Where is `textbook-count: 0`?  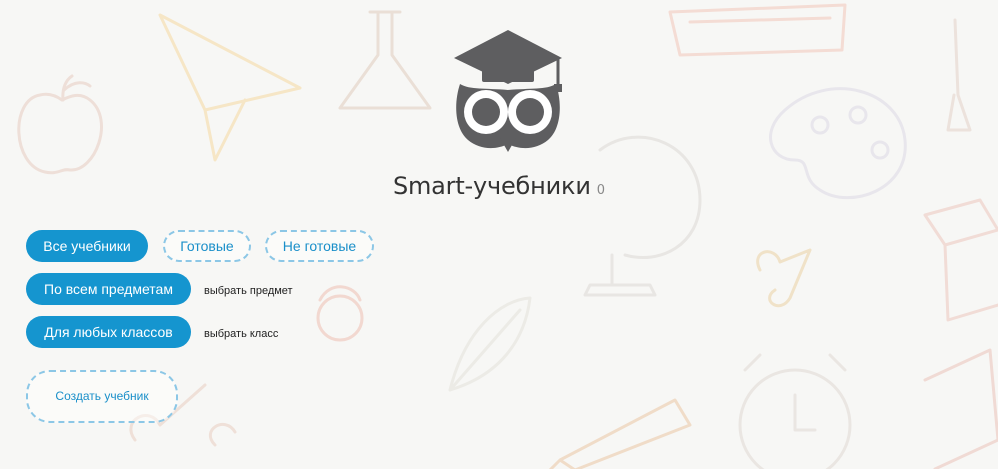 textbook-count: 0 is located at coordinates (601, 190).